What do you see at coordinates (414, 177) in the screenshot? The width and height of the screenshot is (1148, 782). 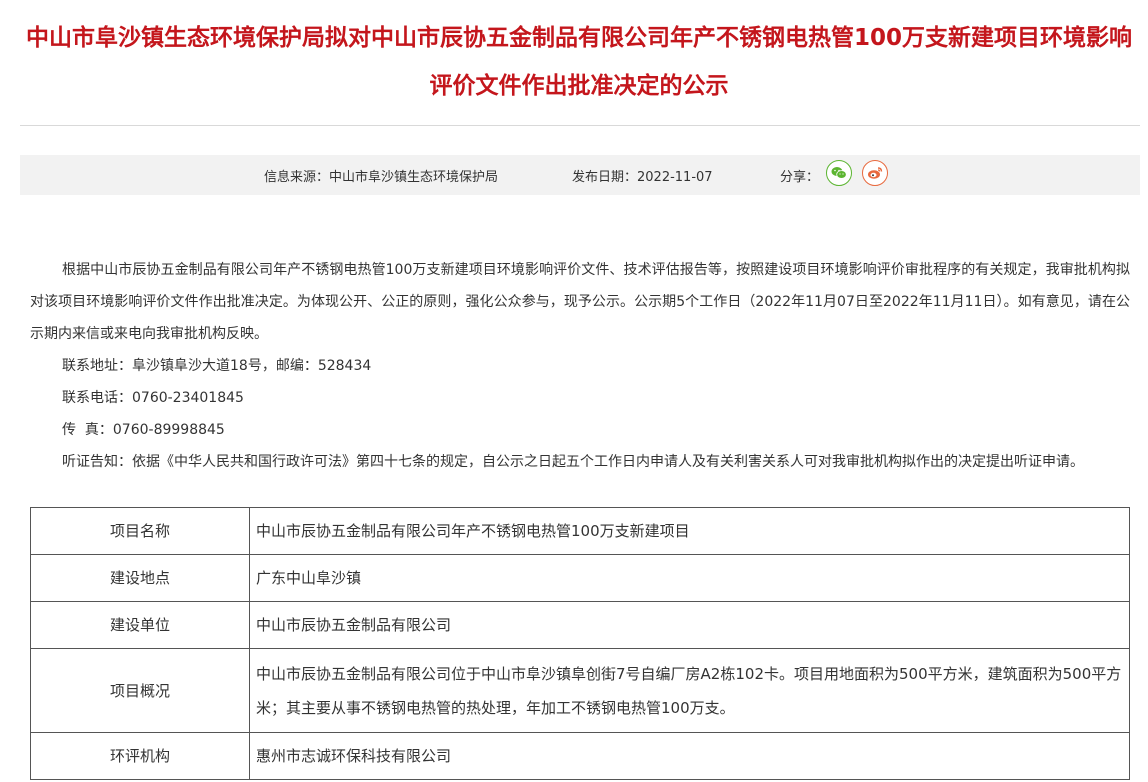 I see `info-source-value: 中山市阜沙镇生态环境保护局` at bounding box center [414, 177].